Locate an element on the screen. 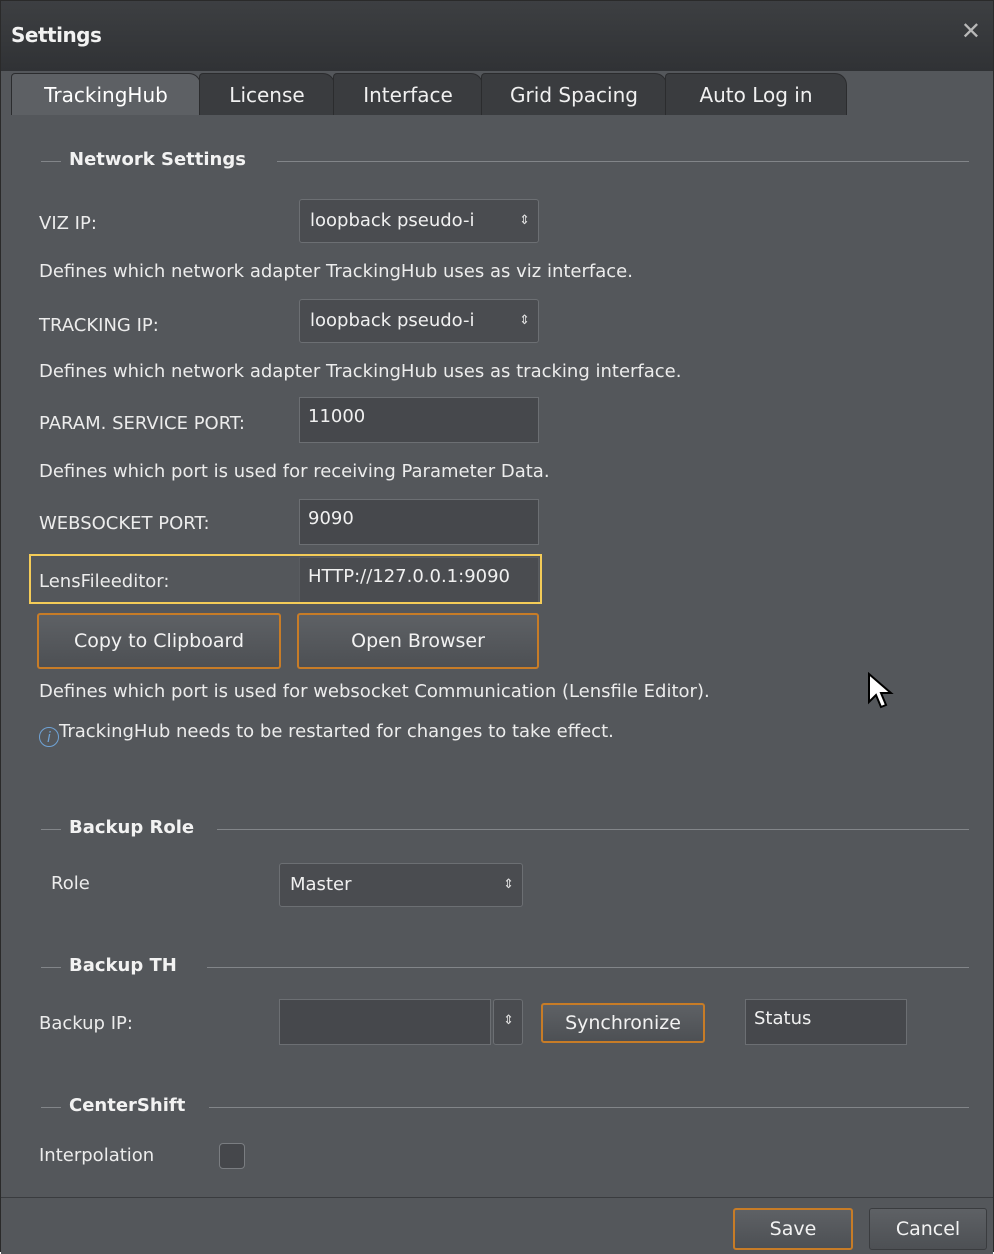  backup-role-heading: Backup Role is located at coordinates (132, 827).